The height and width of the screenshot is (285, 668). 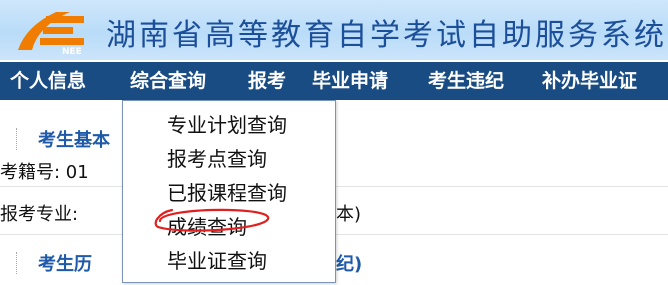 What do you see at coordinates (217, 157) in the screenshot?
I see `menu-item-exam-site: 报考点查询` at bounding box center [217, 157].